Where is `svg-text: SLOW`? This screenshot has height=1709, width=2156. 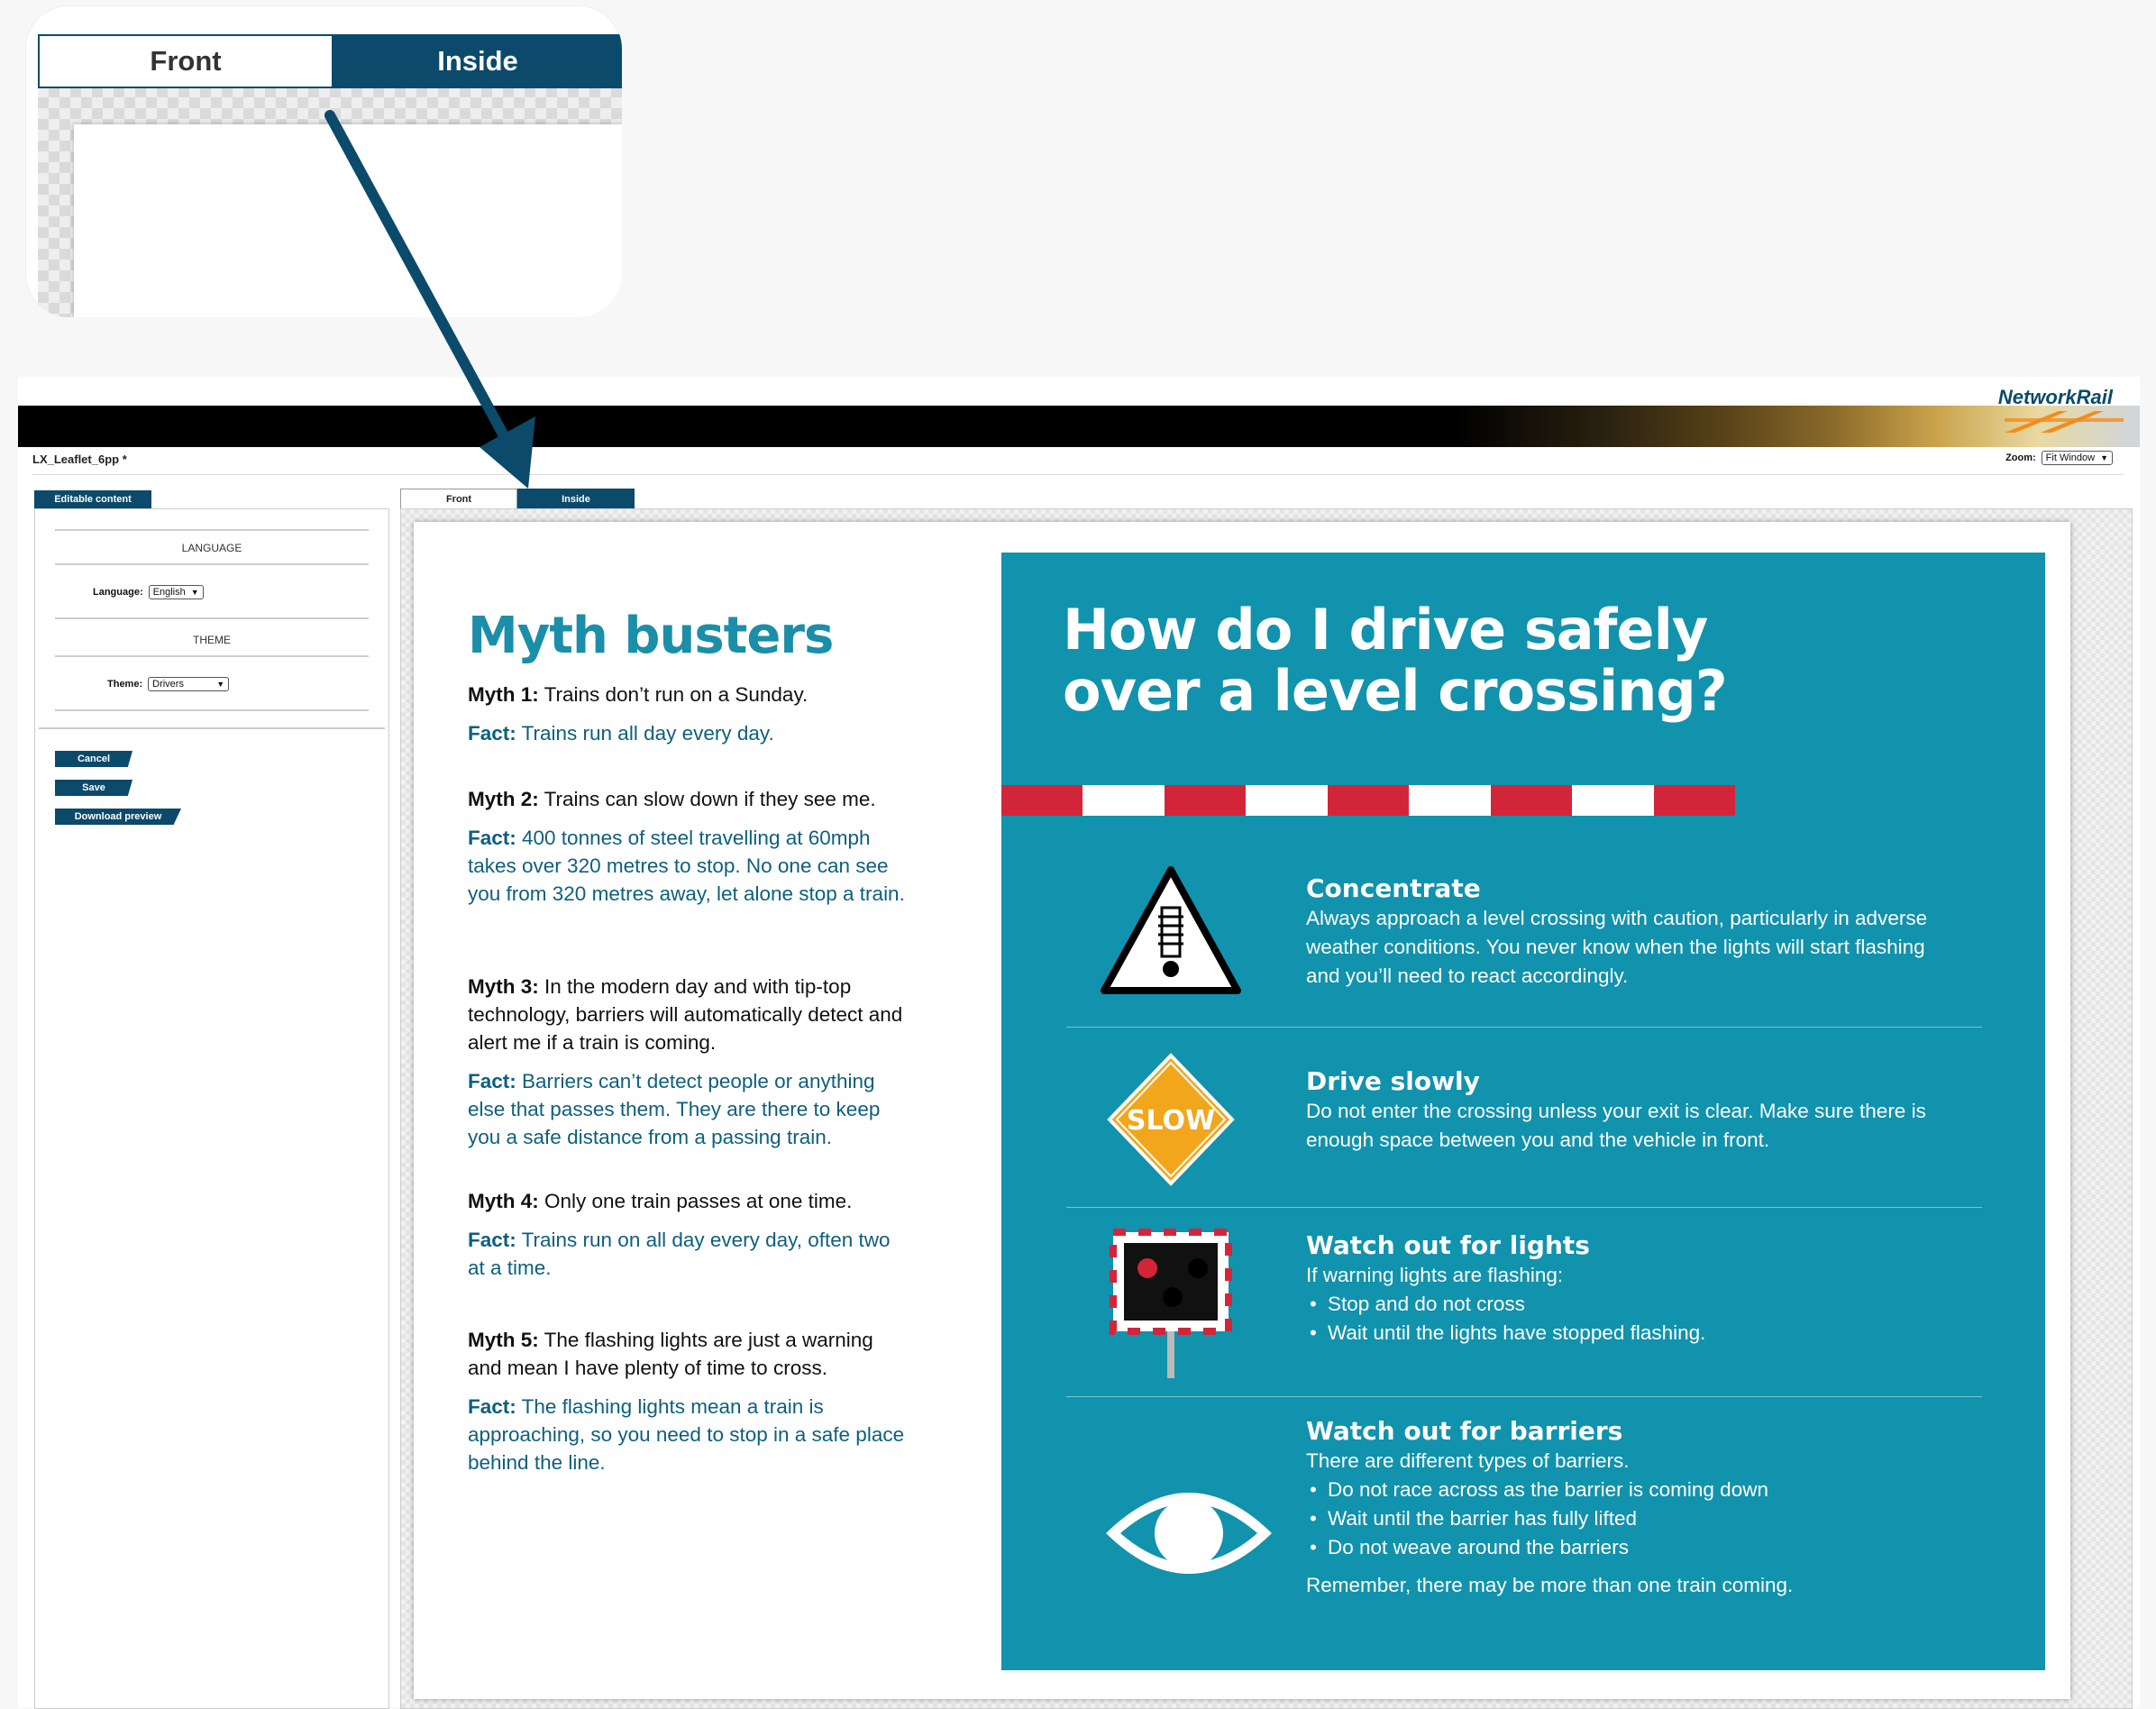
svg-text: SLOW is located at coordinates (1171, 1121).